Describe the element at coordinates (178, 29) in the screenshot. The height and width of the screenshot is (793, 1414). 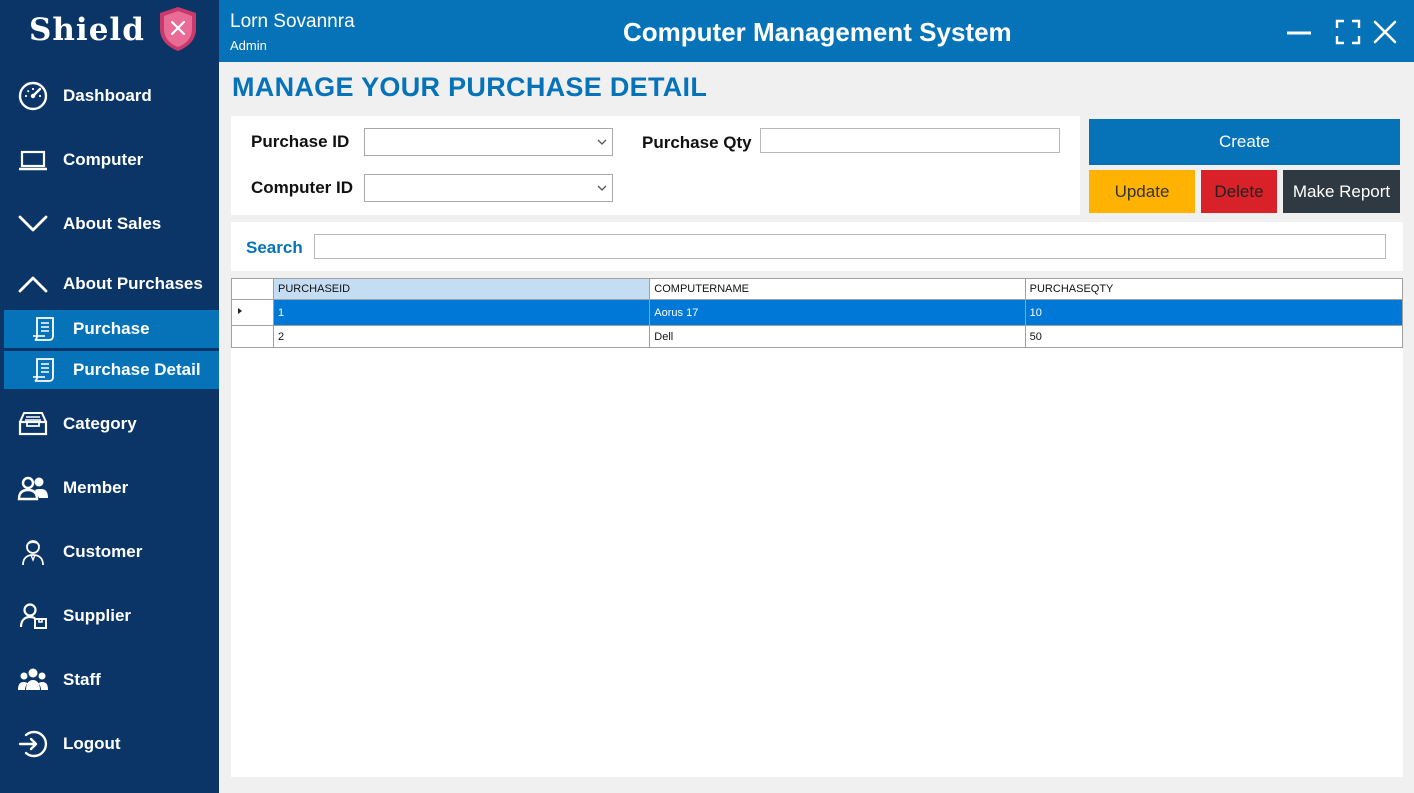
I see `shield-icon` at that location.